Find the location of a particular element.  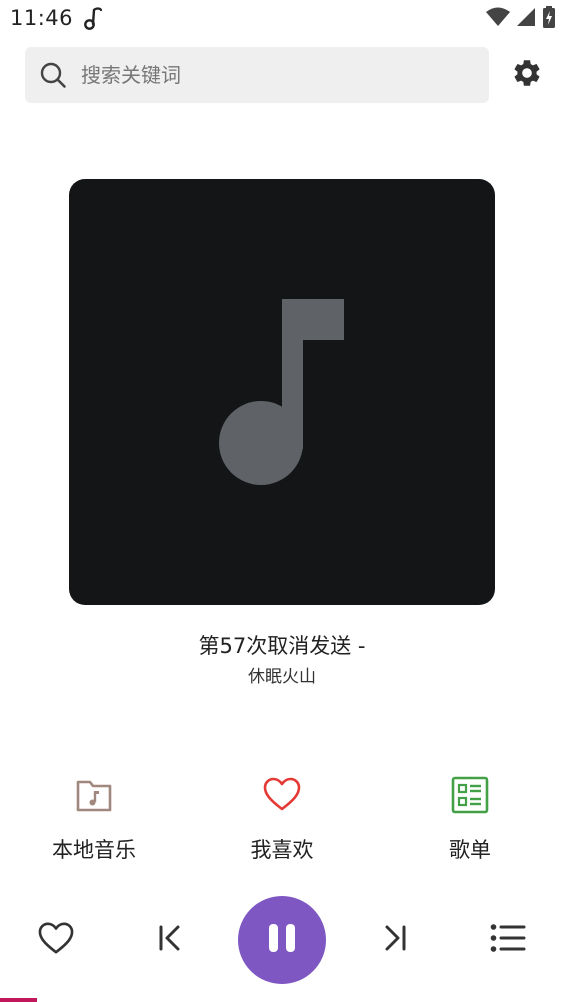

status-time: 11:46 is located at coordinates (42, 18).